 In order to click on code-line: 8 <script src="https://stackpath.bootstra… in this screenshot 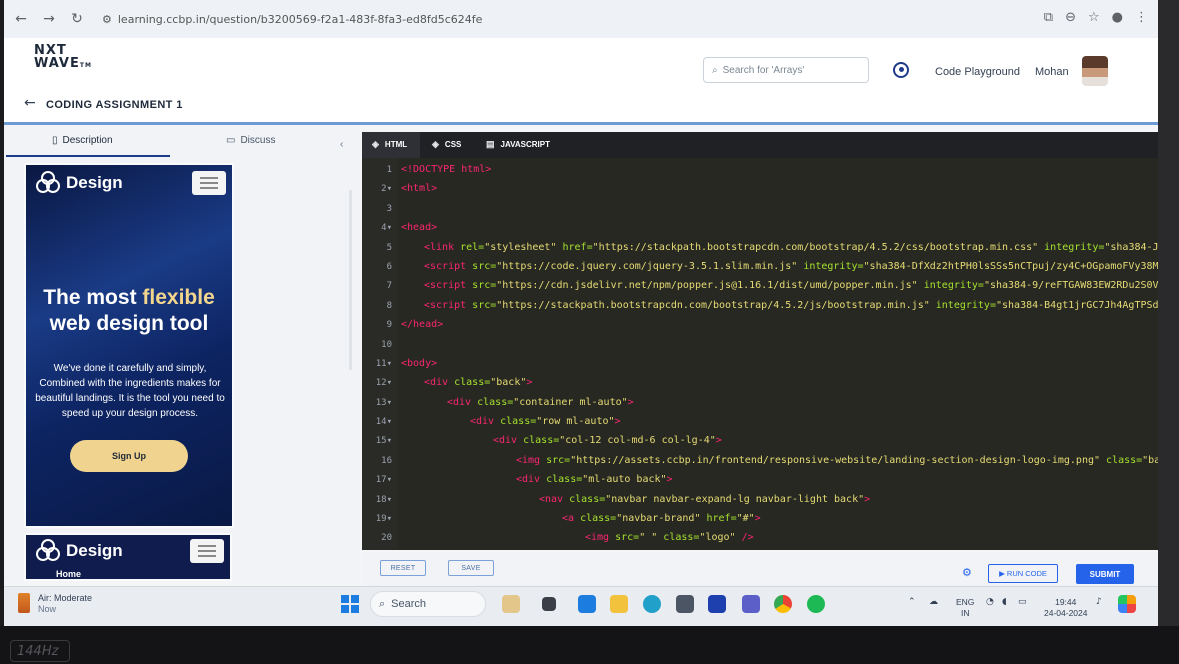, I will do `click(760, 306)`.